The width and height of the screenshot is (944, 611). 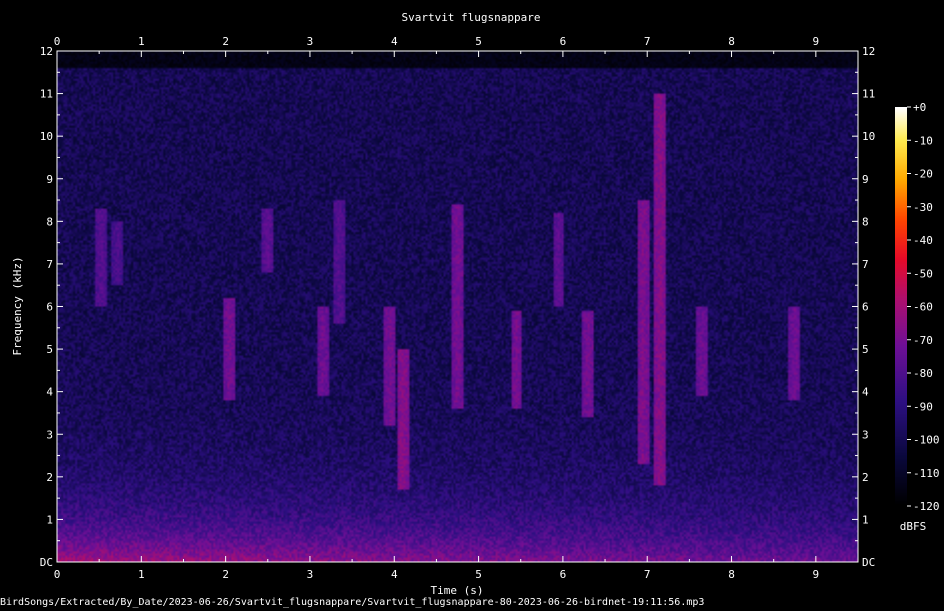 I want to click on colorbar-label: dBFS, so click(x=913, y=526).